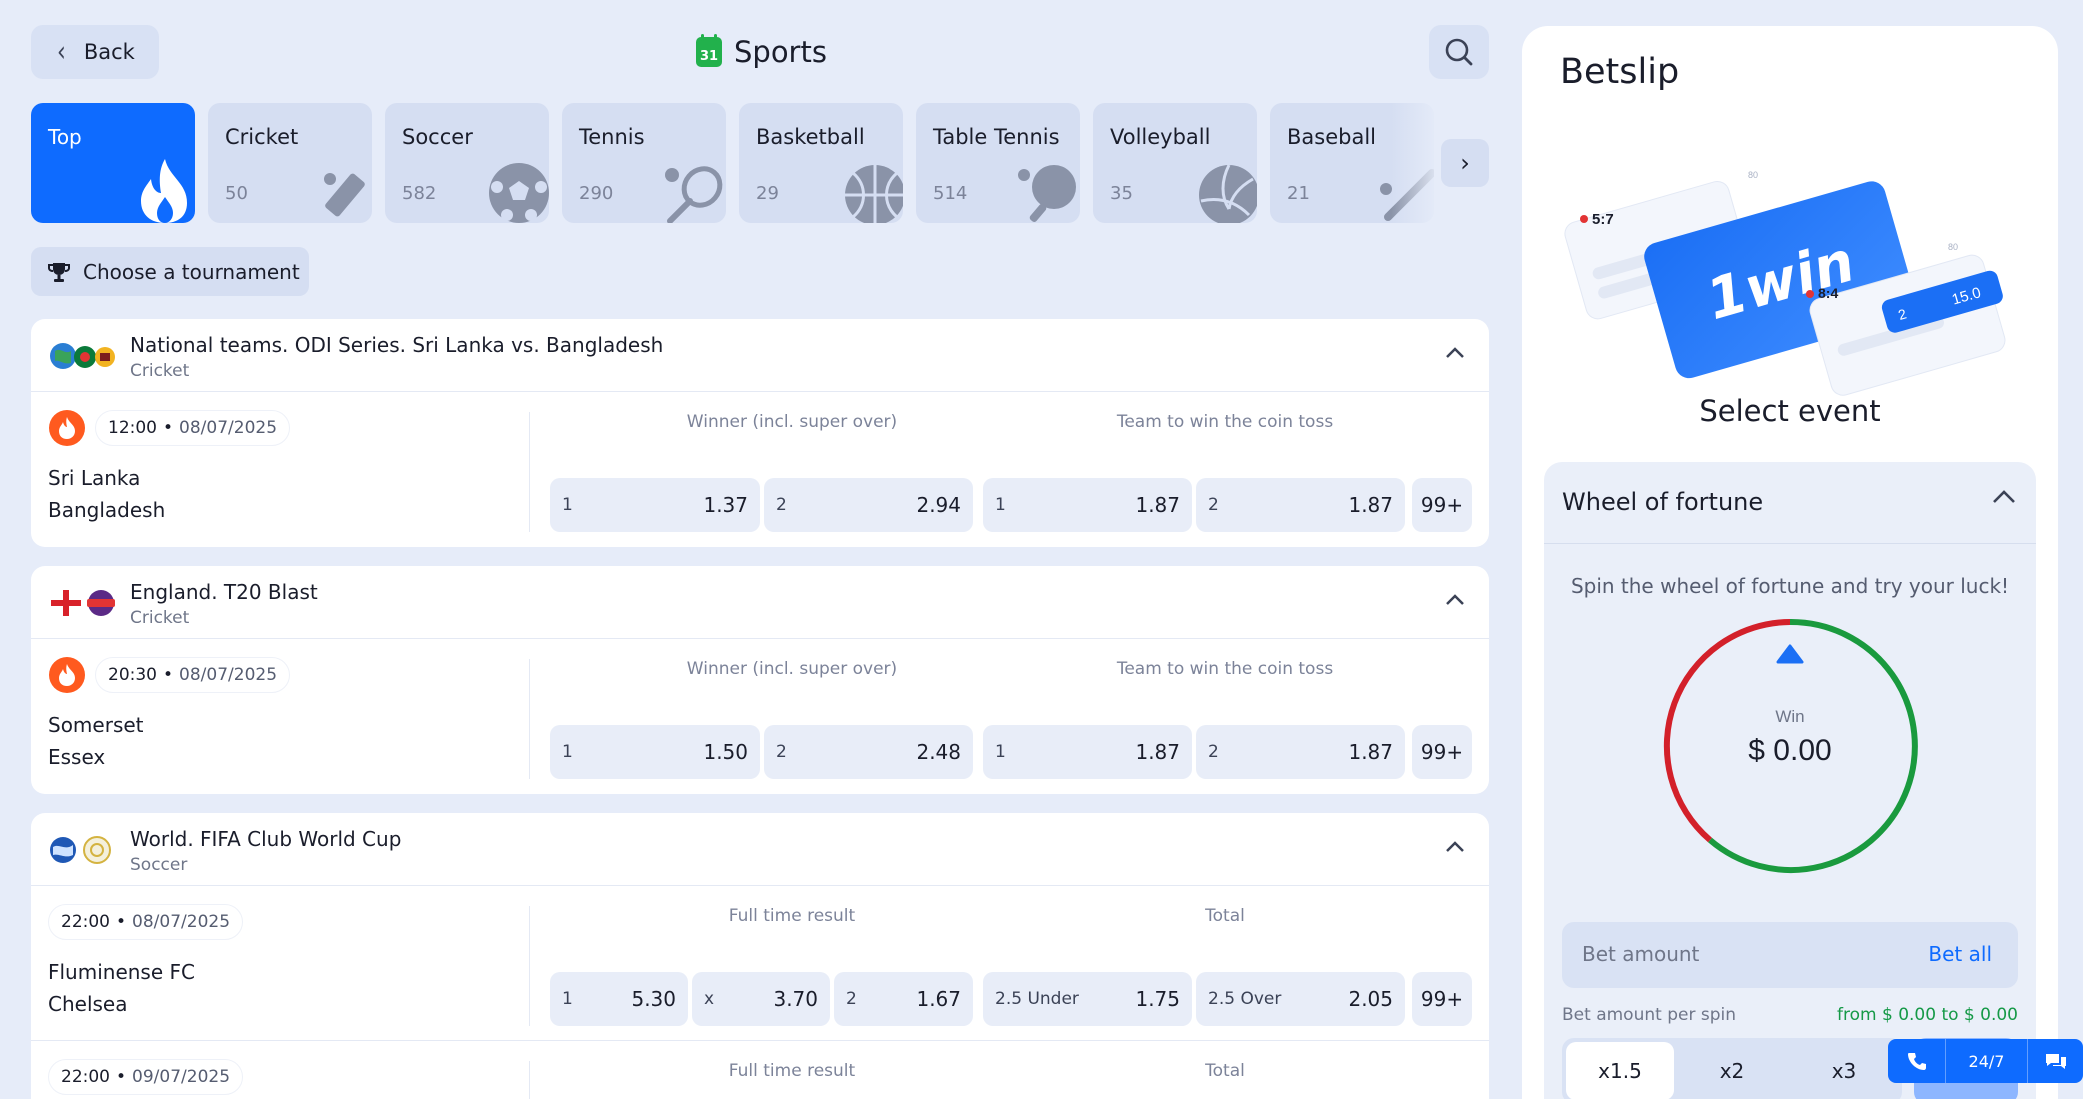  What do you see at coordinates (619, 999) in the screenshot?
I see `odd-button: 1 5.30` at bounding box center [619, 999].